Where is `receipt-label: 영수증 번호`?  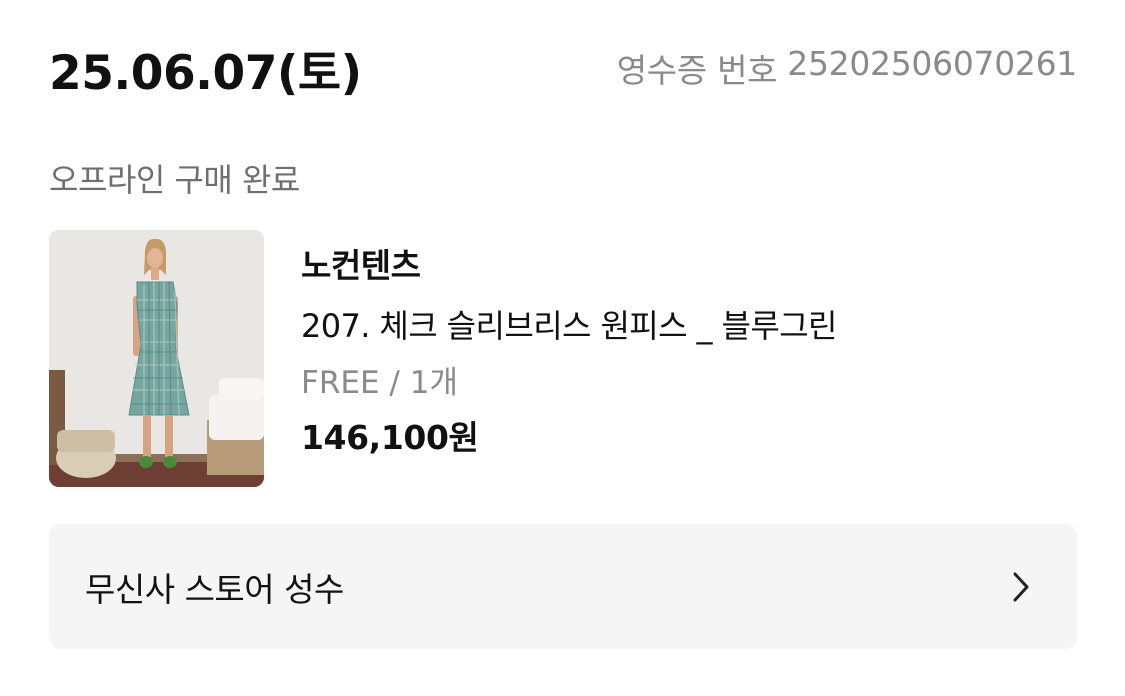 receipt-label: 영수증 번호 is located at coordinates (697, 70).